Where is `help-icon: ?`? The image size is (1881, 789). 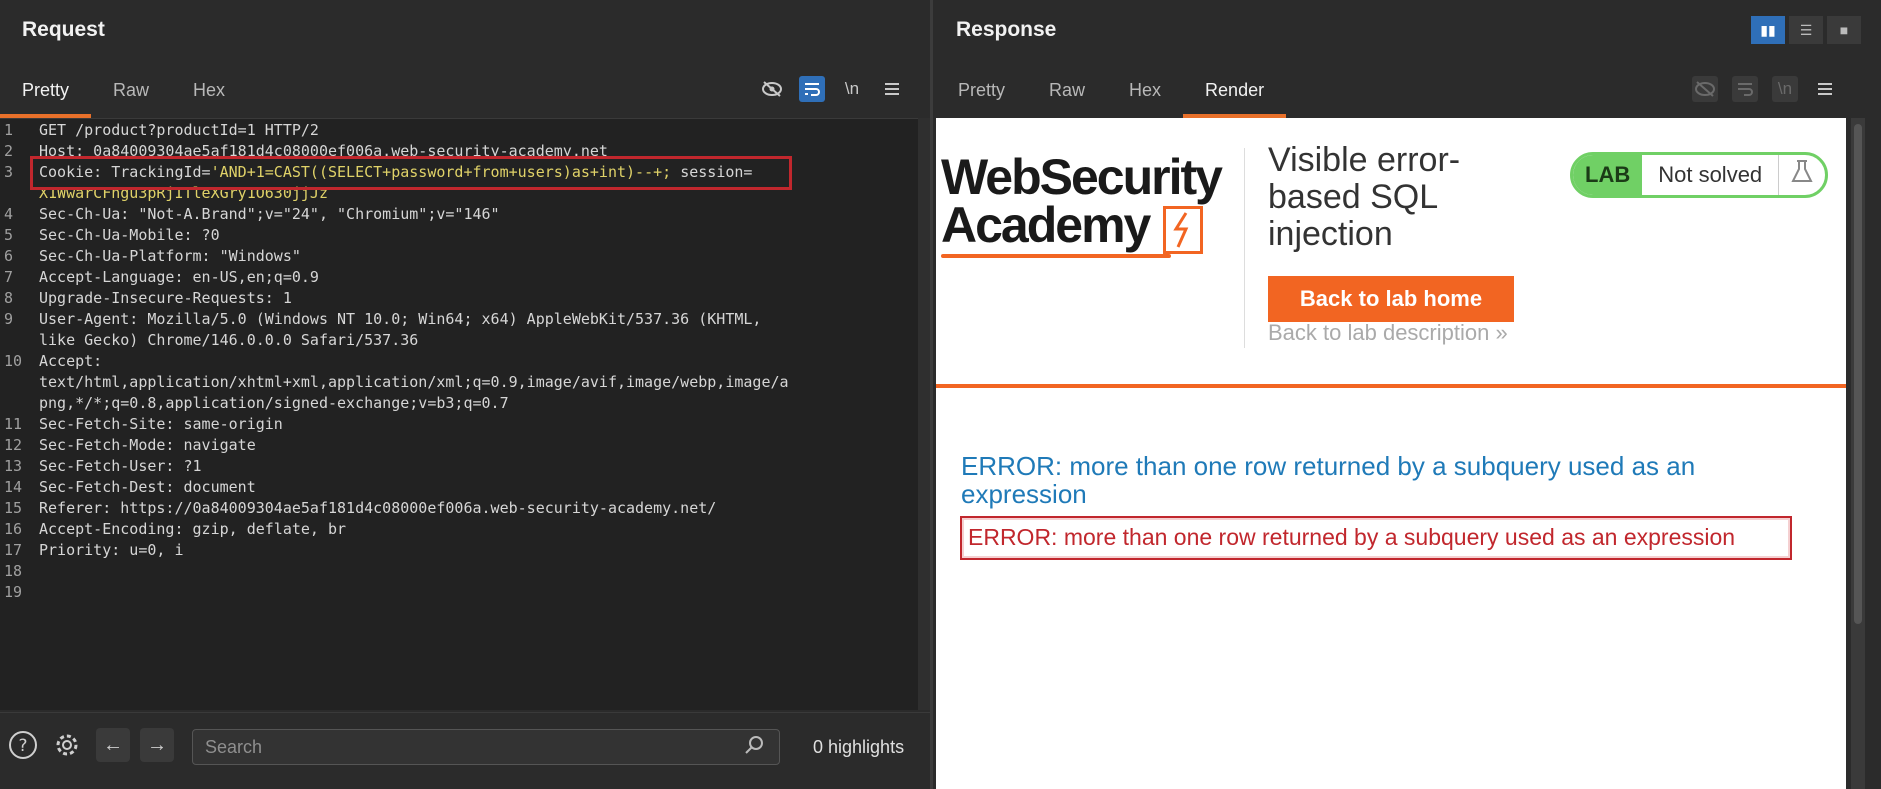 help-icon: ? is located at coordinates (23, 745).